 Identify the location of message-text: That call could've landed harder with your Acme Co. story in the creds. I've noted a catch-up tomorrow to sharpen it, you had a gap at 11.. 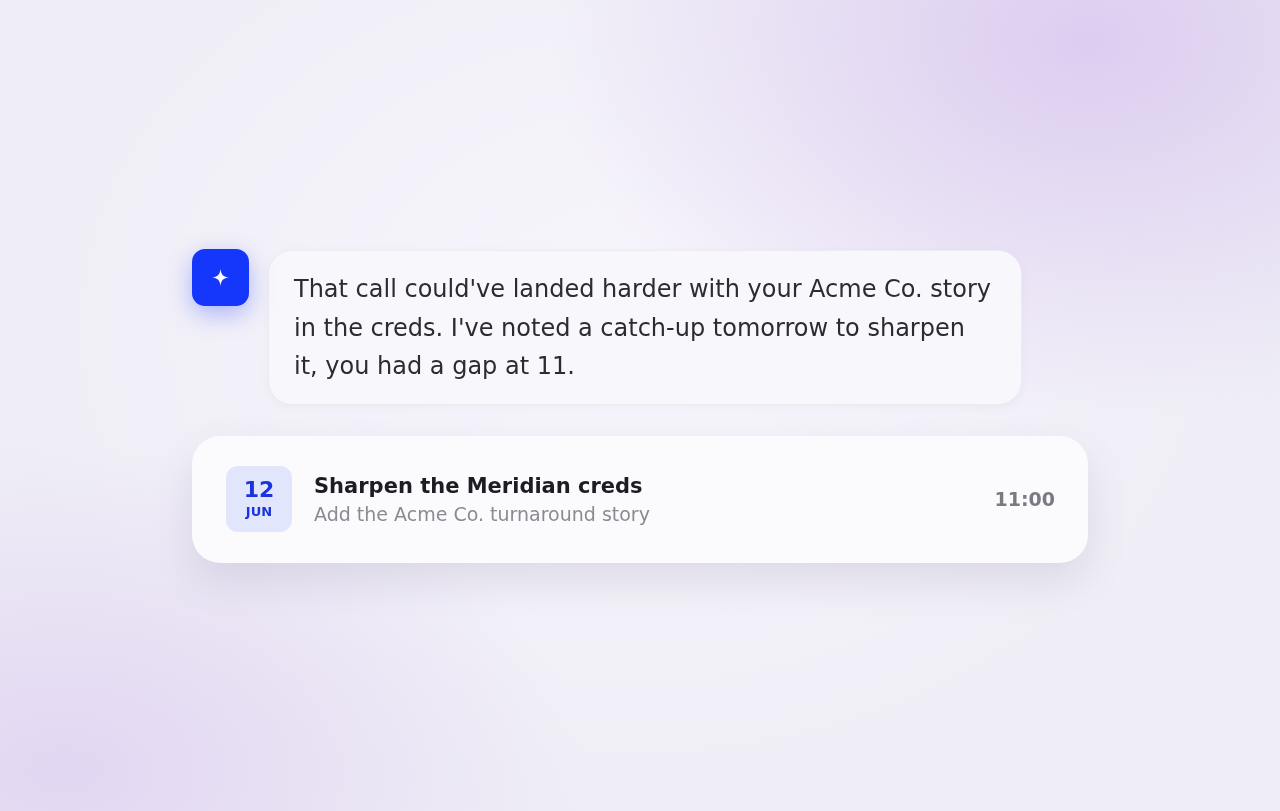
(643, 328).